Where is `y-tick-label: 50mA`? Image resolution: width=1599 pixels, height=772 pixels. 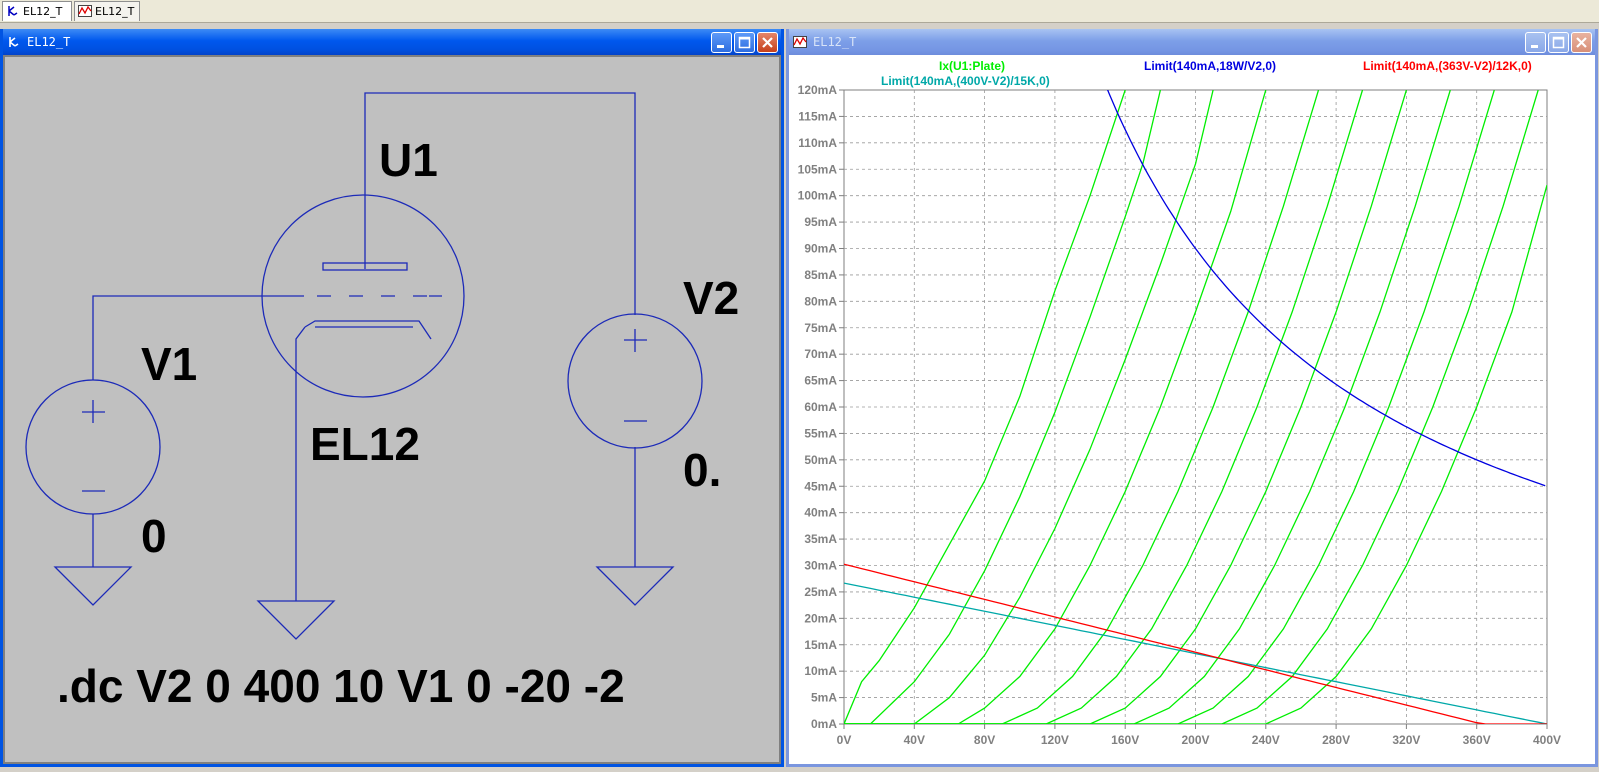
y-tick-label: 50mA is located at coordinates (820, 460).